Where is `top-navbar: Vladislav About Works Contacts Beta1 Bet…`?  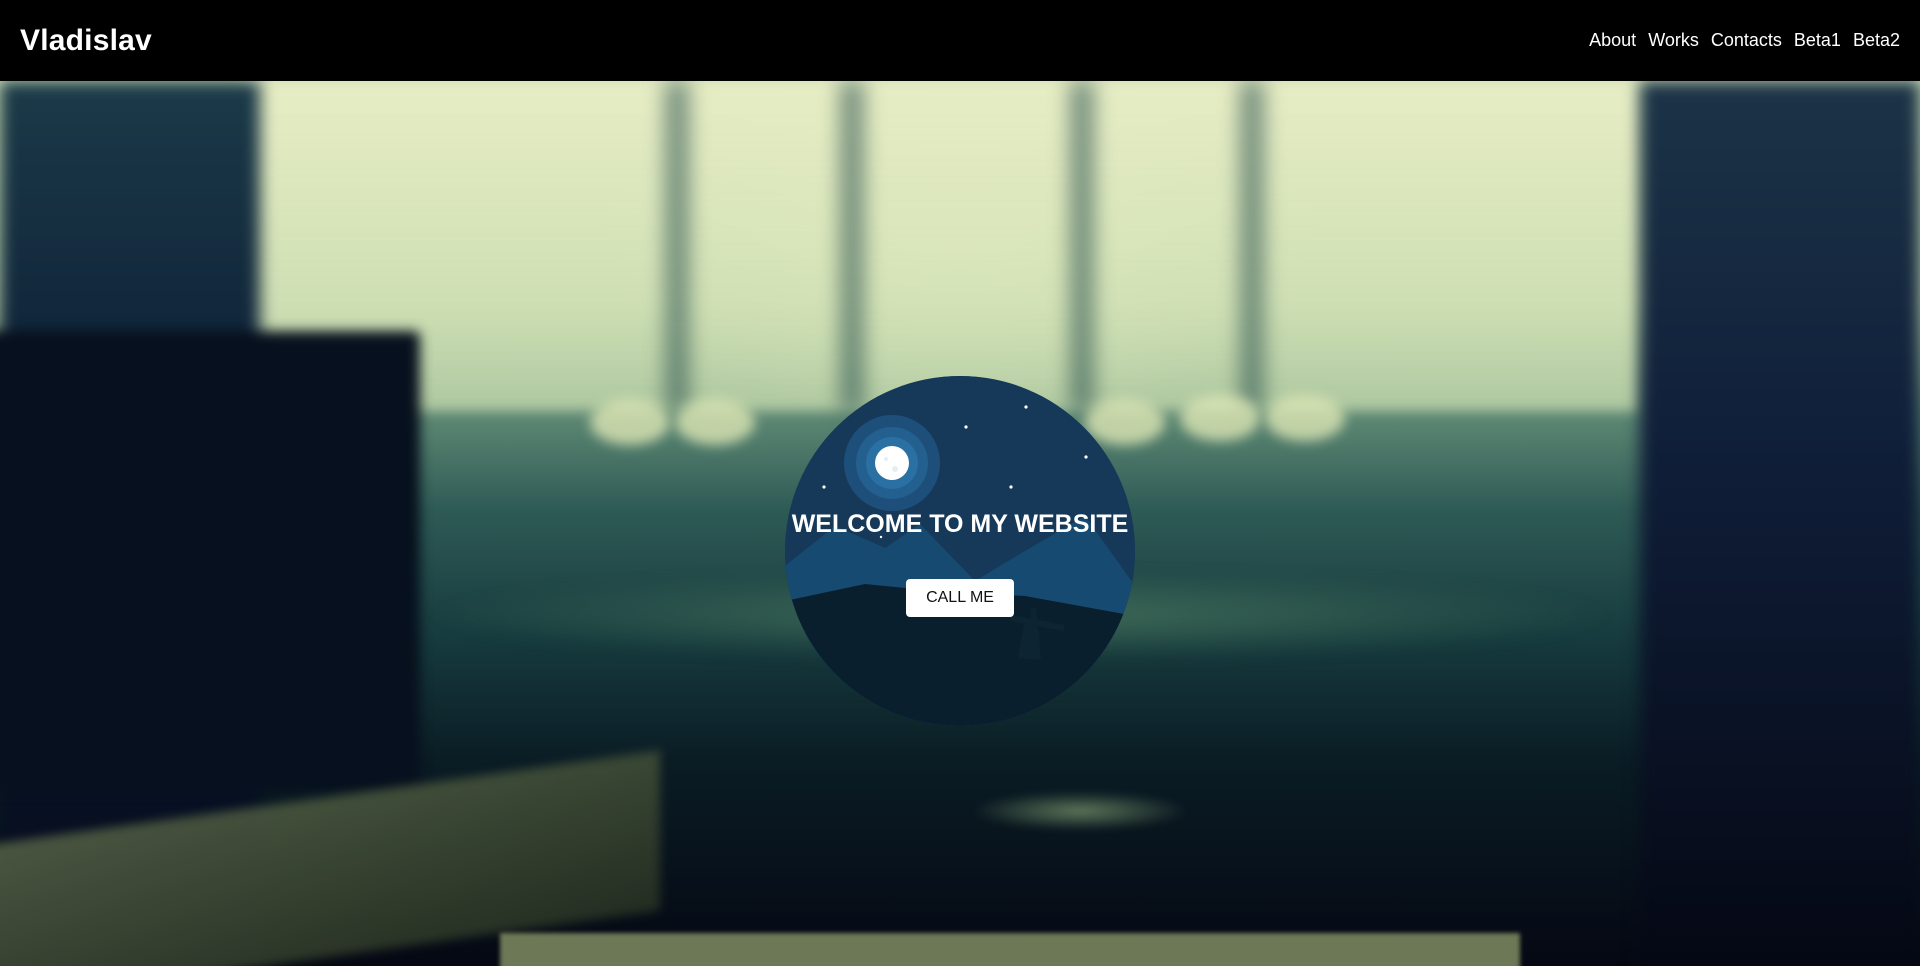 top-navbar: Vladislav About Works Contacts Beta1 Bet… is located at coordinates (960, 40).